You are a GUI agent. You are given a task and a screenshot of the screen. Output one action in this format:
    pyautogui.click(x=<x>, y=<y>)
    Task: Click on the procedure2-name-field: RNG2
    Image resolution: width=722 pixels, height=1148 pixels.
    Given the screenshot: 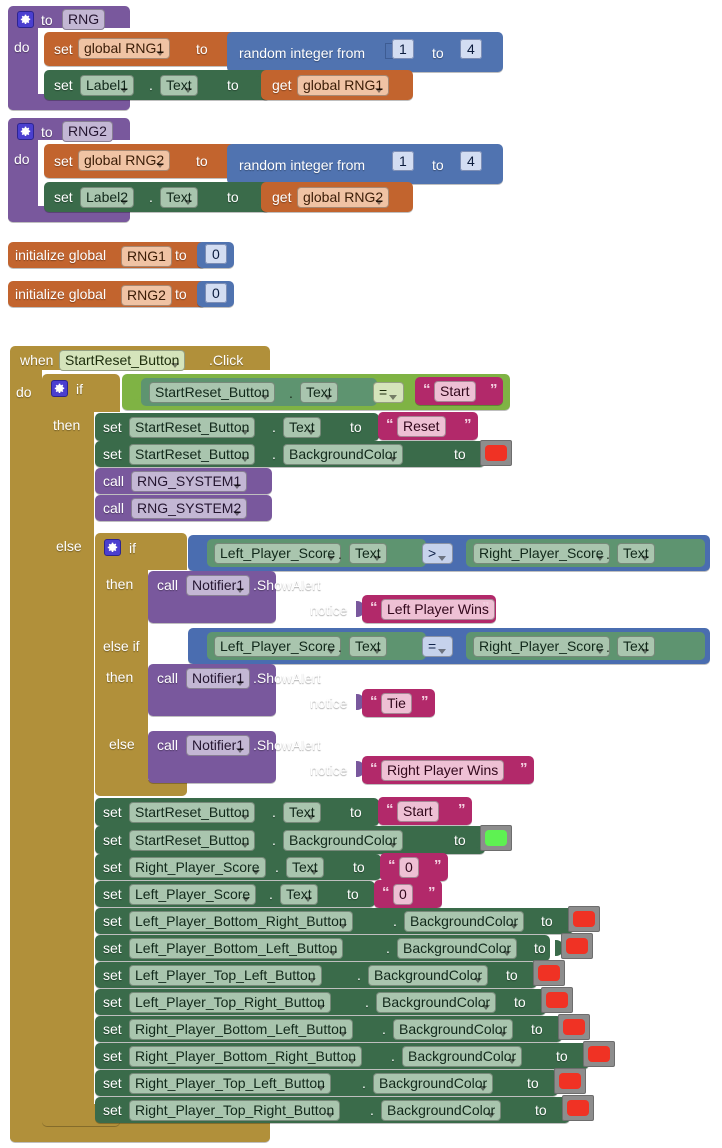 What is the action you would take?
    pyautogui.click(x=87, y=131)
    